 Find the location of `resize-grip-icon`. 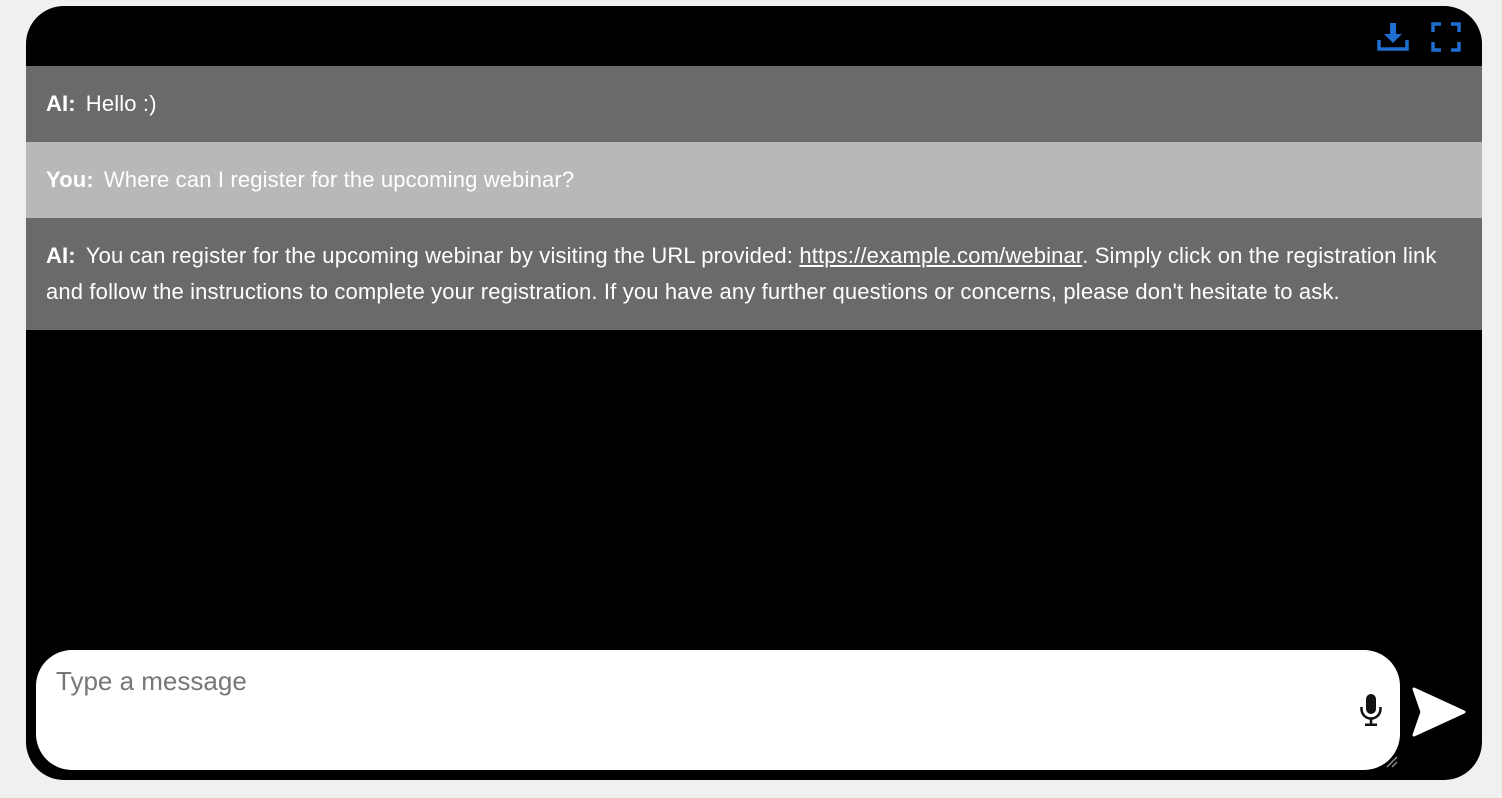

resize-grip-icon is located at coordinates (1391, 761).